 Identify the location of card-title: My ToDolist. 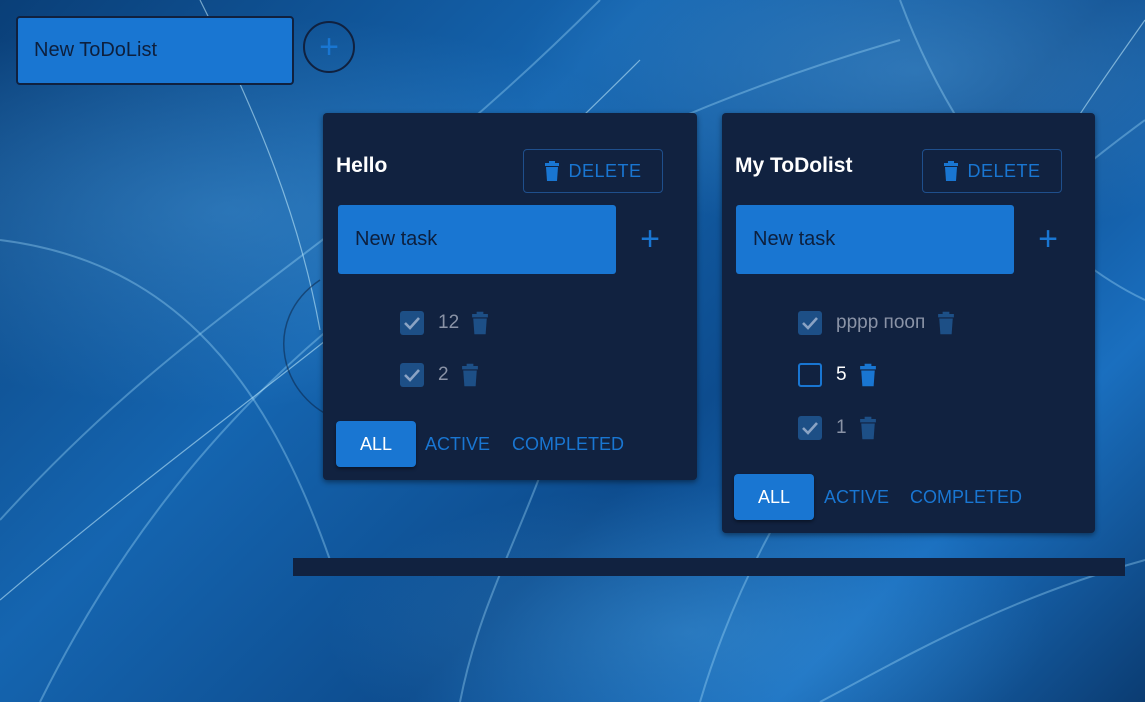
(794, 165).